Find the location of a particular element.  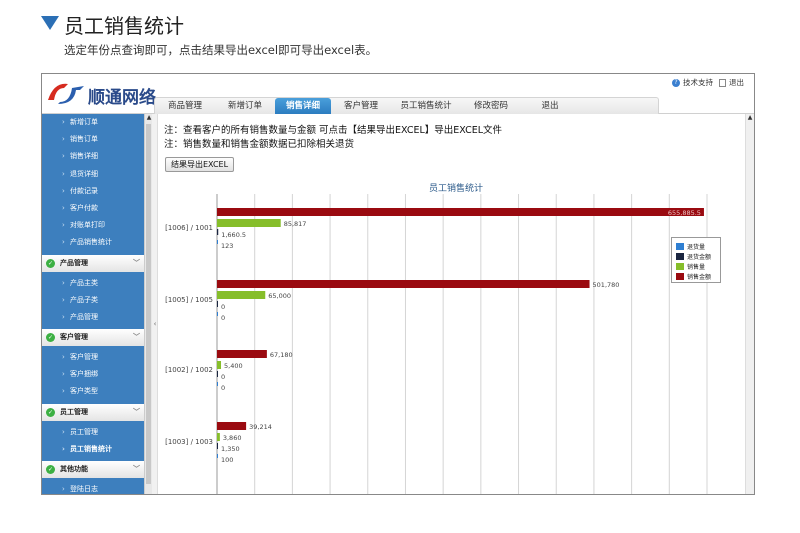

sidebar-item: 客户管理 is located at coordinates (93, 357).